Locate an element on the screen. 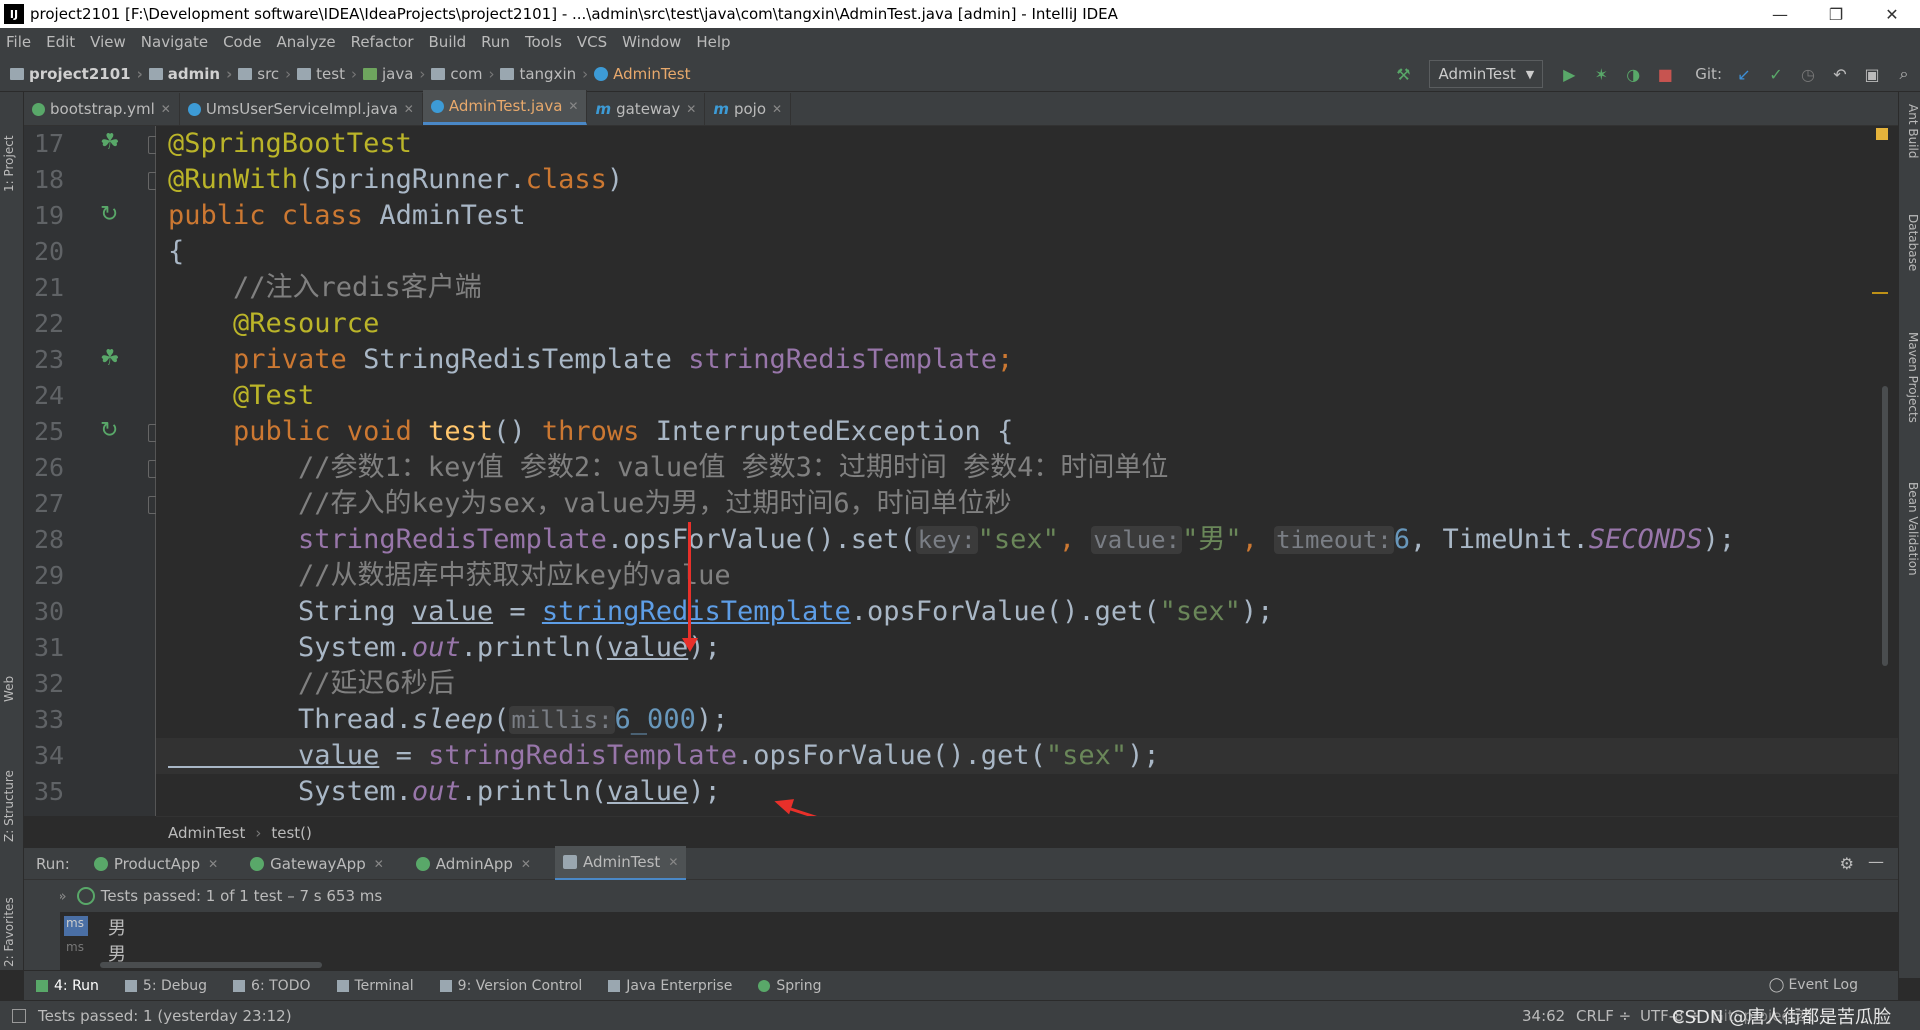 The image size is (1920, 1030). run-test-method-icon: ↻ is located at coordinates (114, 432).